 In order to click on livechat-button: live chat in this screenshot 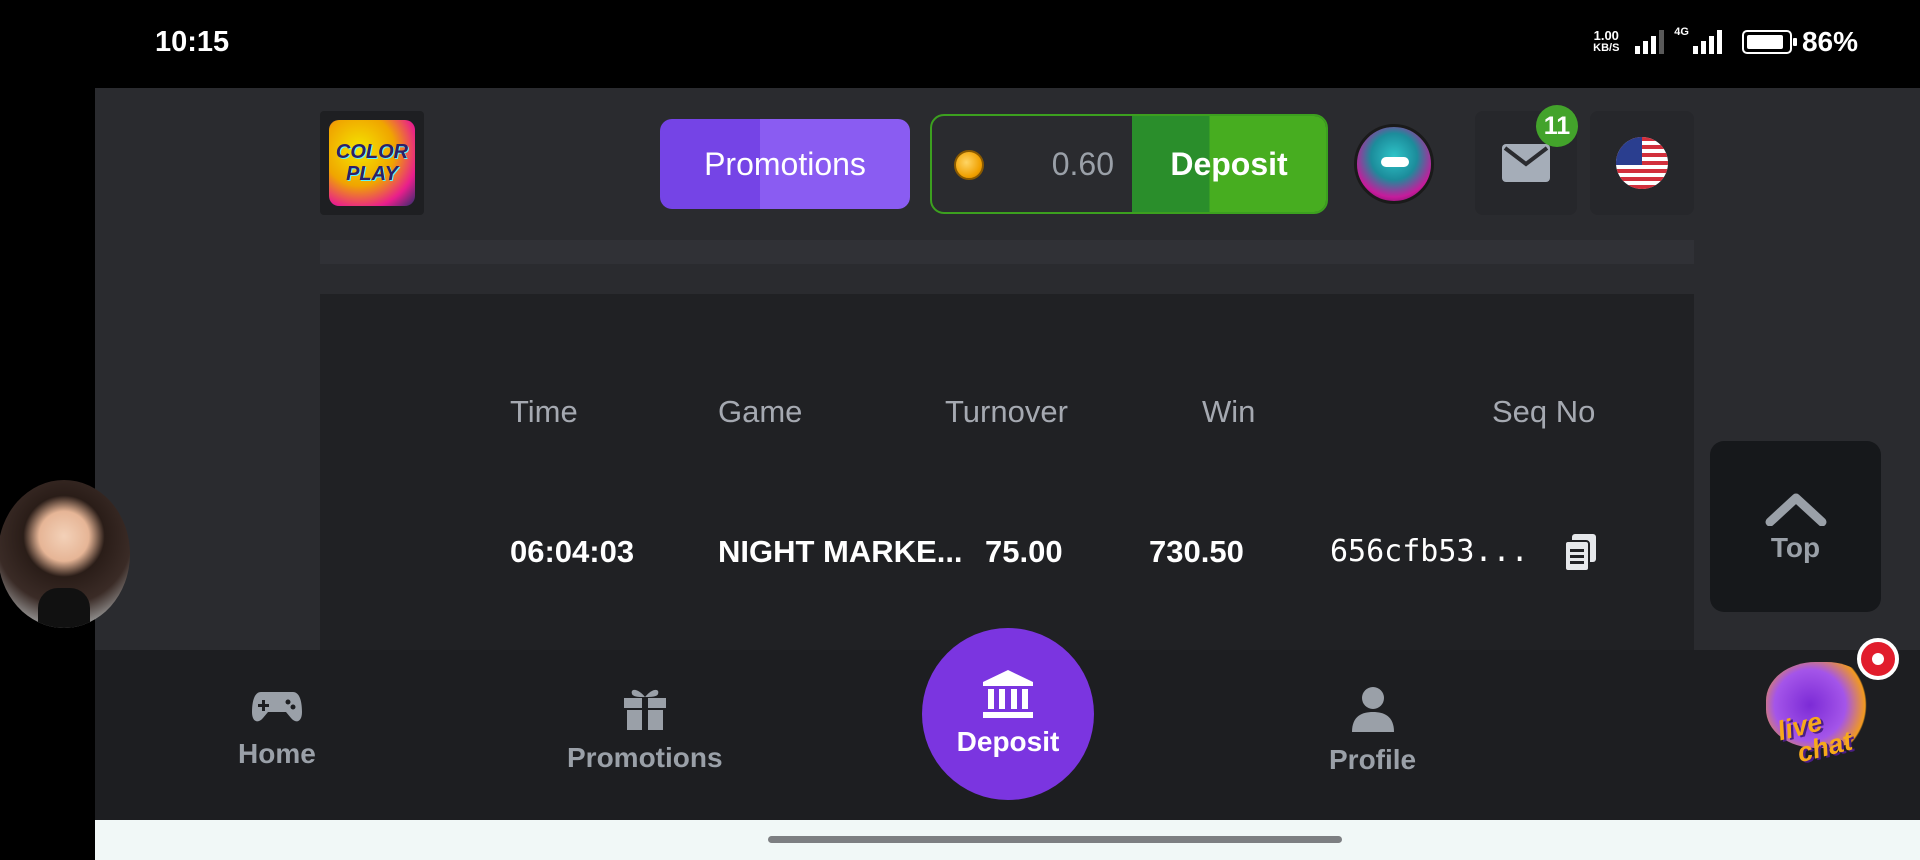, I will do `click(1829, 708)`.